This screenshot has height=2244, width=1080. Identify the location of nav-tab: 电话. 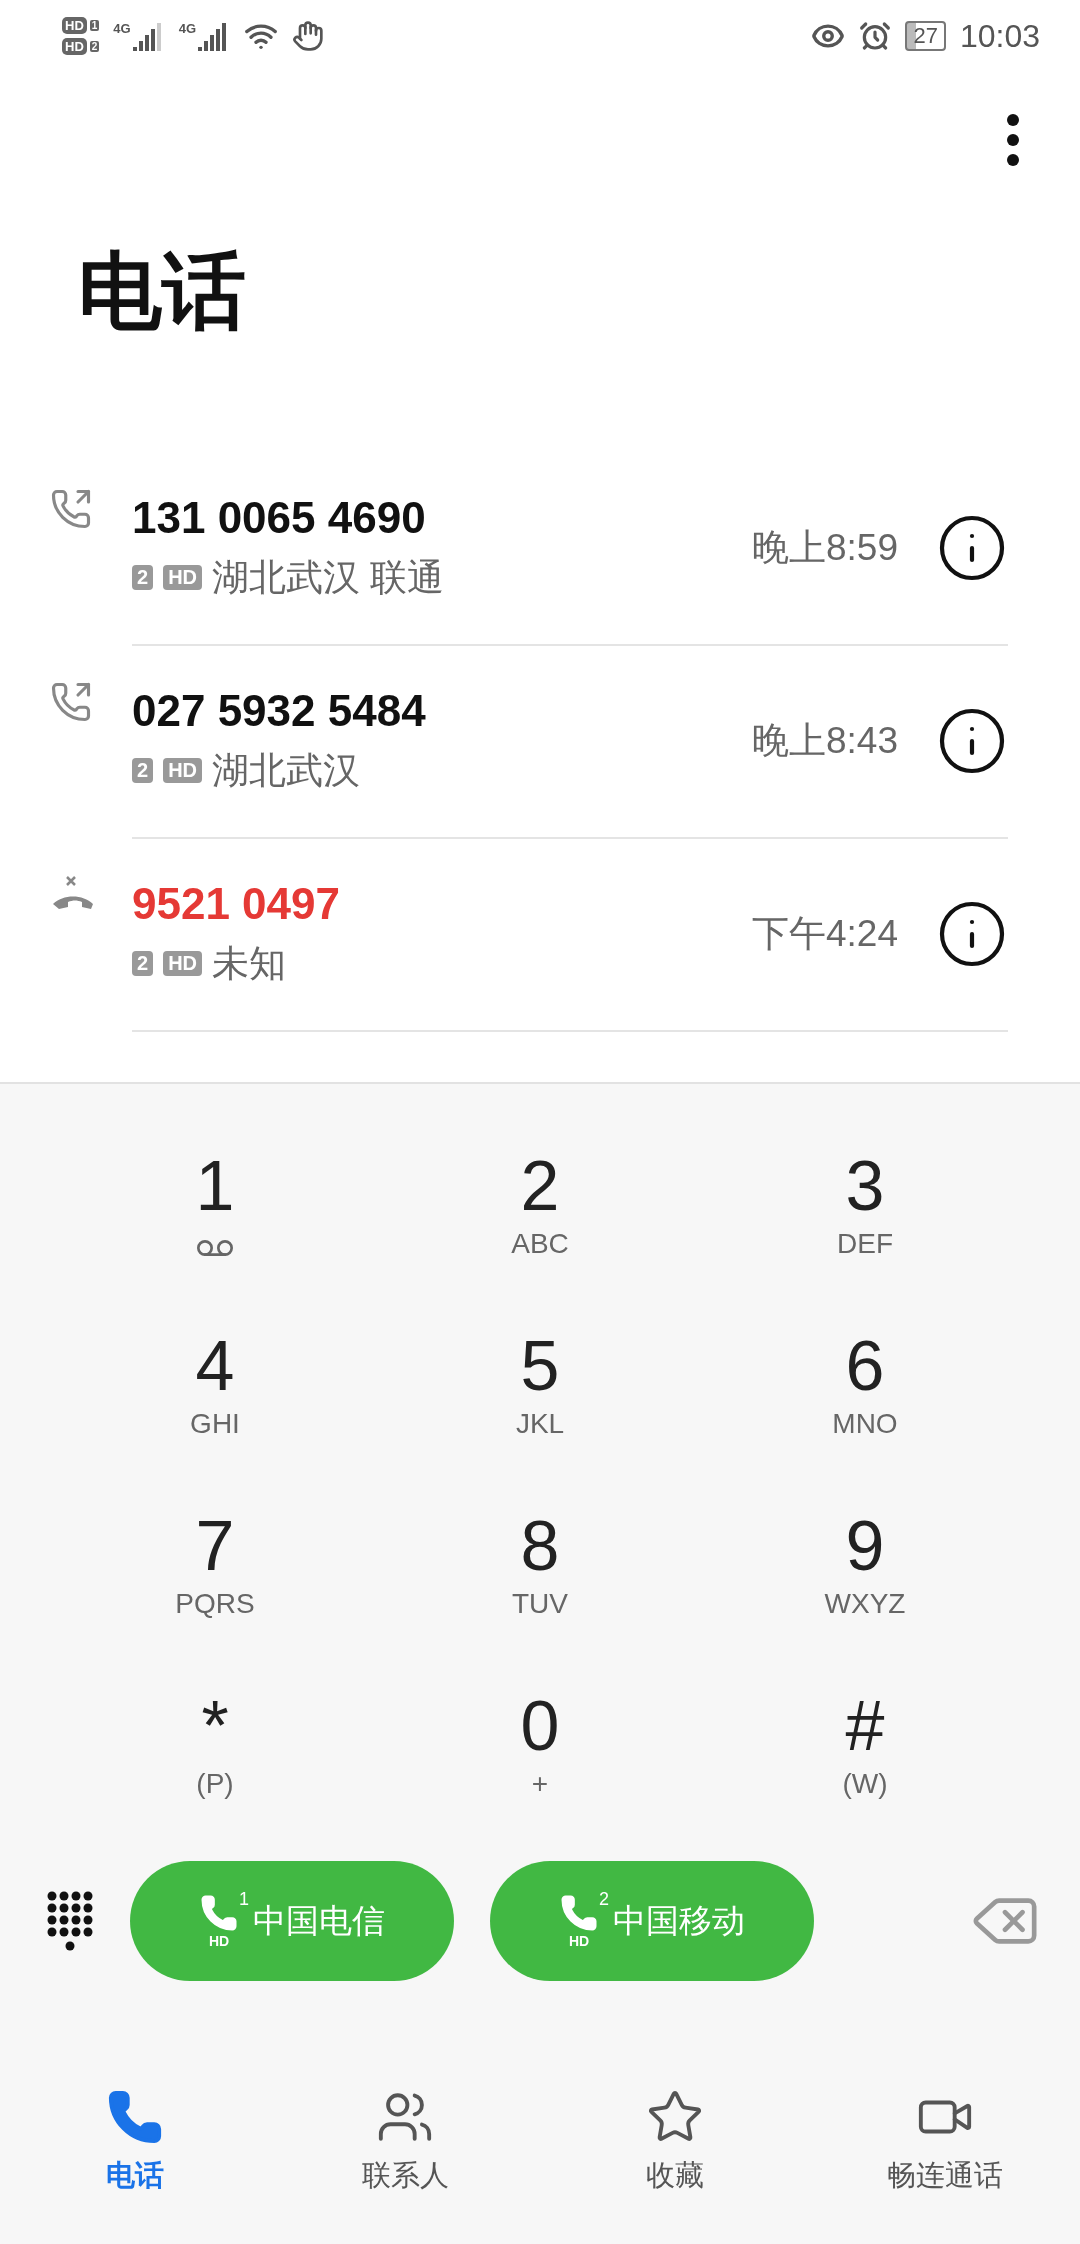
(135, 2159).